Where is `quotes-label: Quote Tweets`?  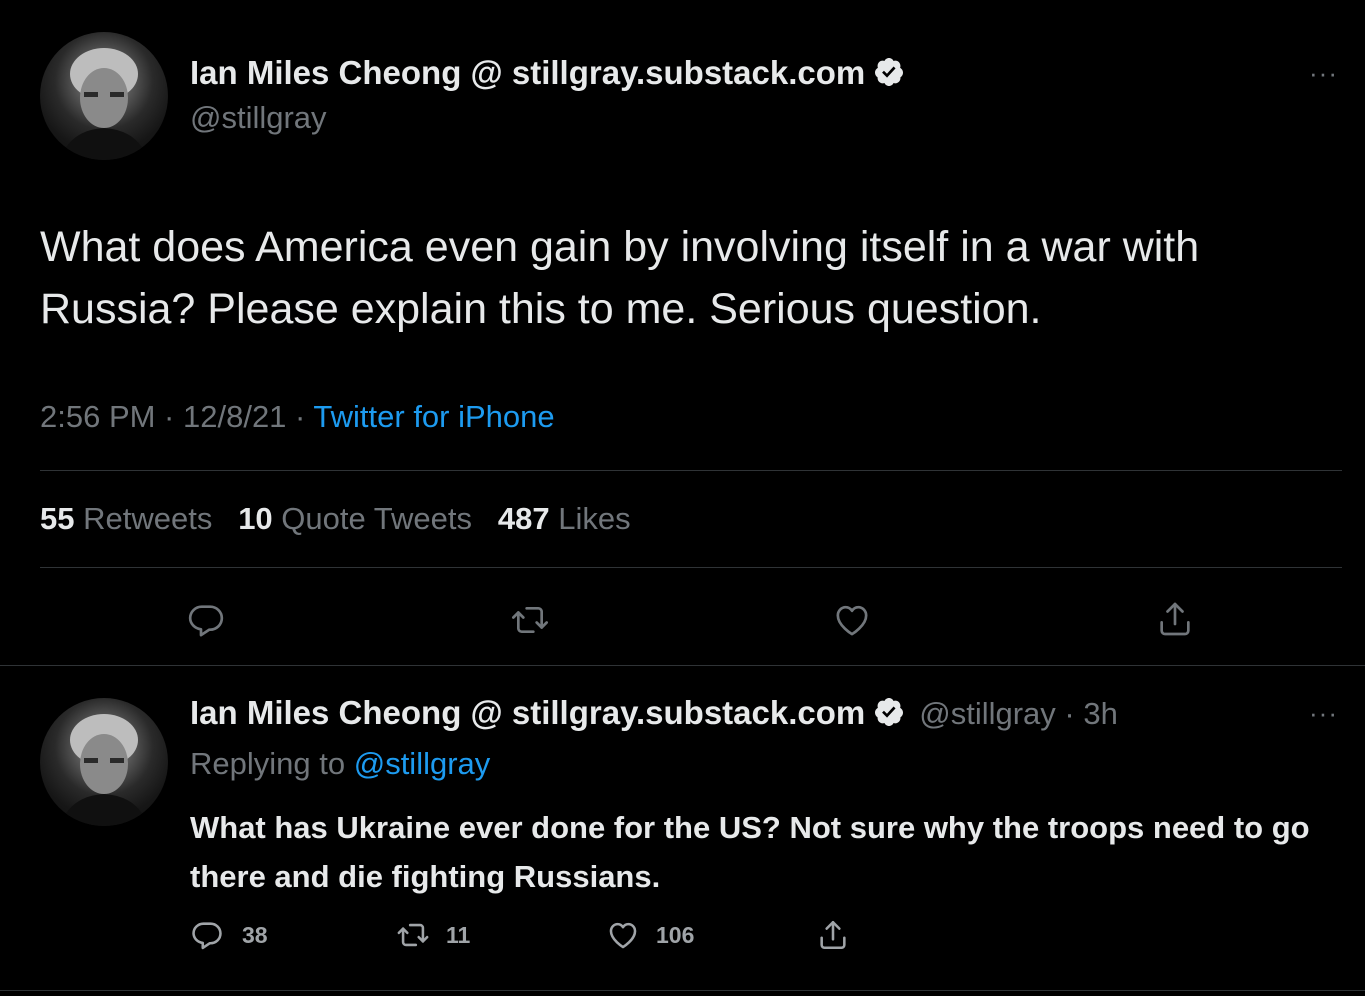
quotes-label: Quote Tweets is located at coordinates (377, 518).